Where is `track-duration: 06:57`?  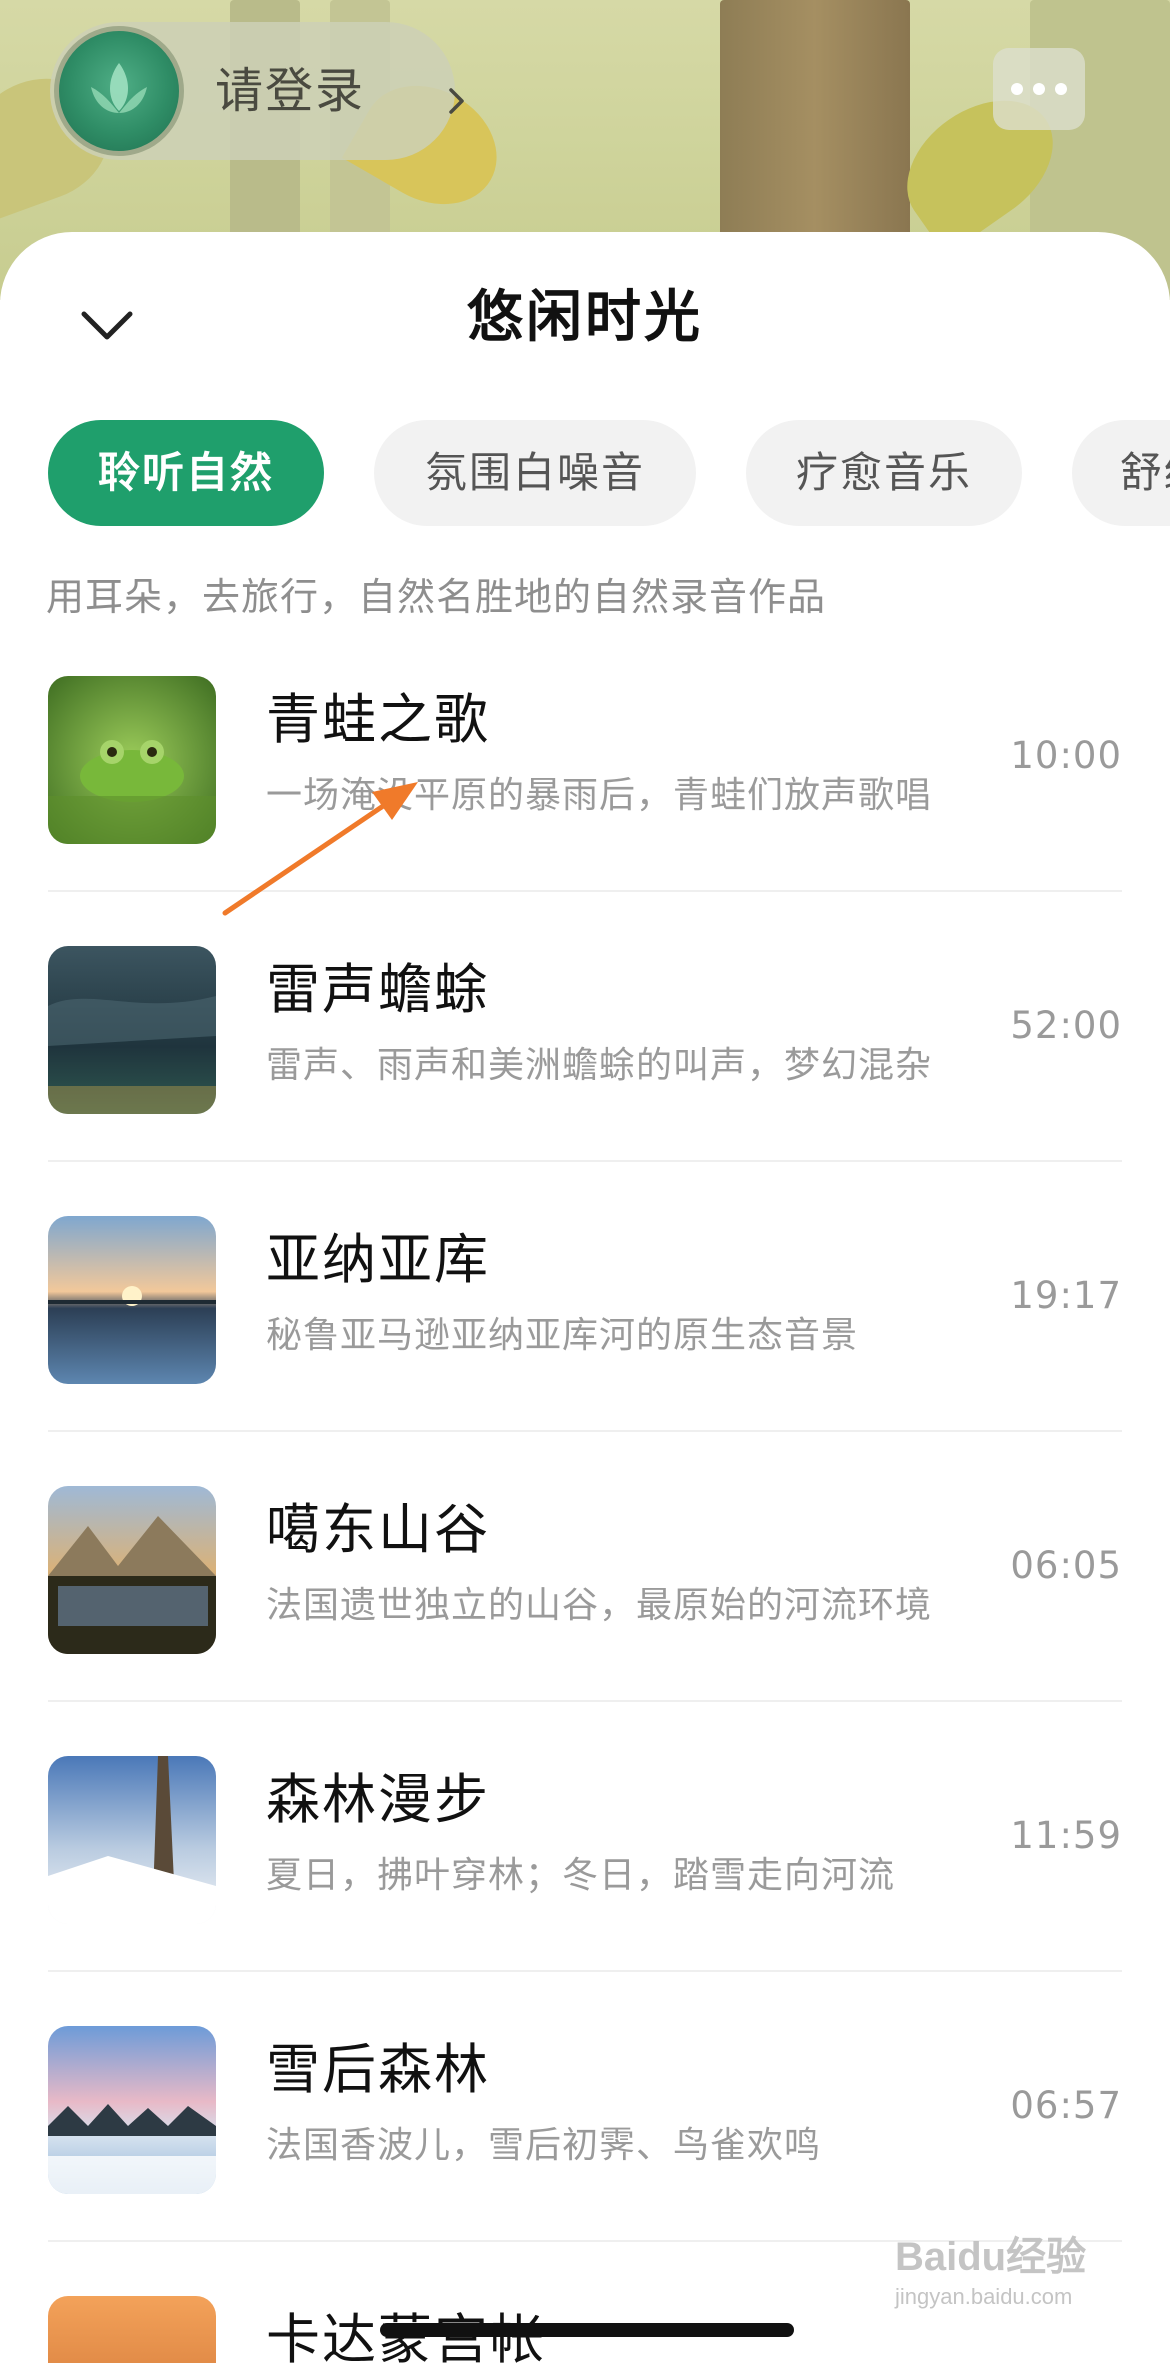
track-duration: 06:57 is located at coordinates (1066, 2105).